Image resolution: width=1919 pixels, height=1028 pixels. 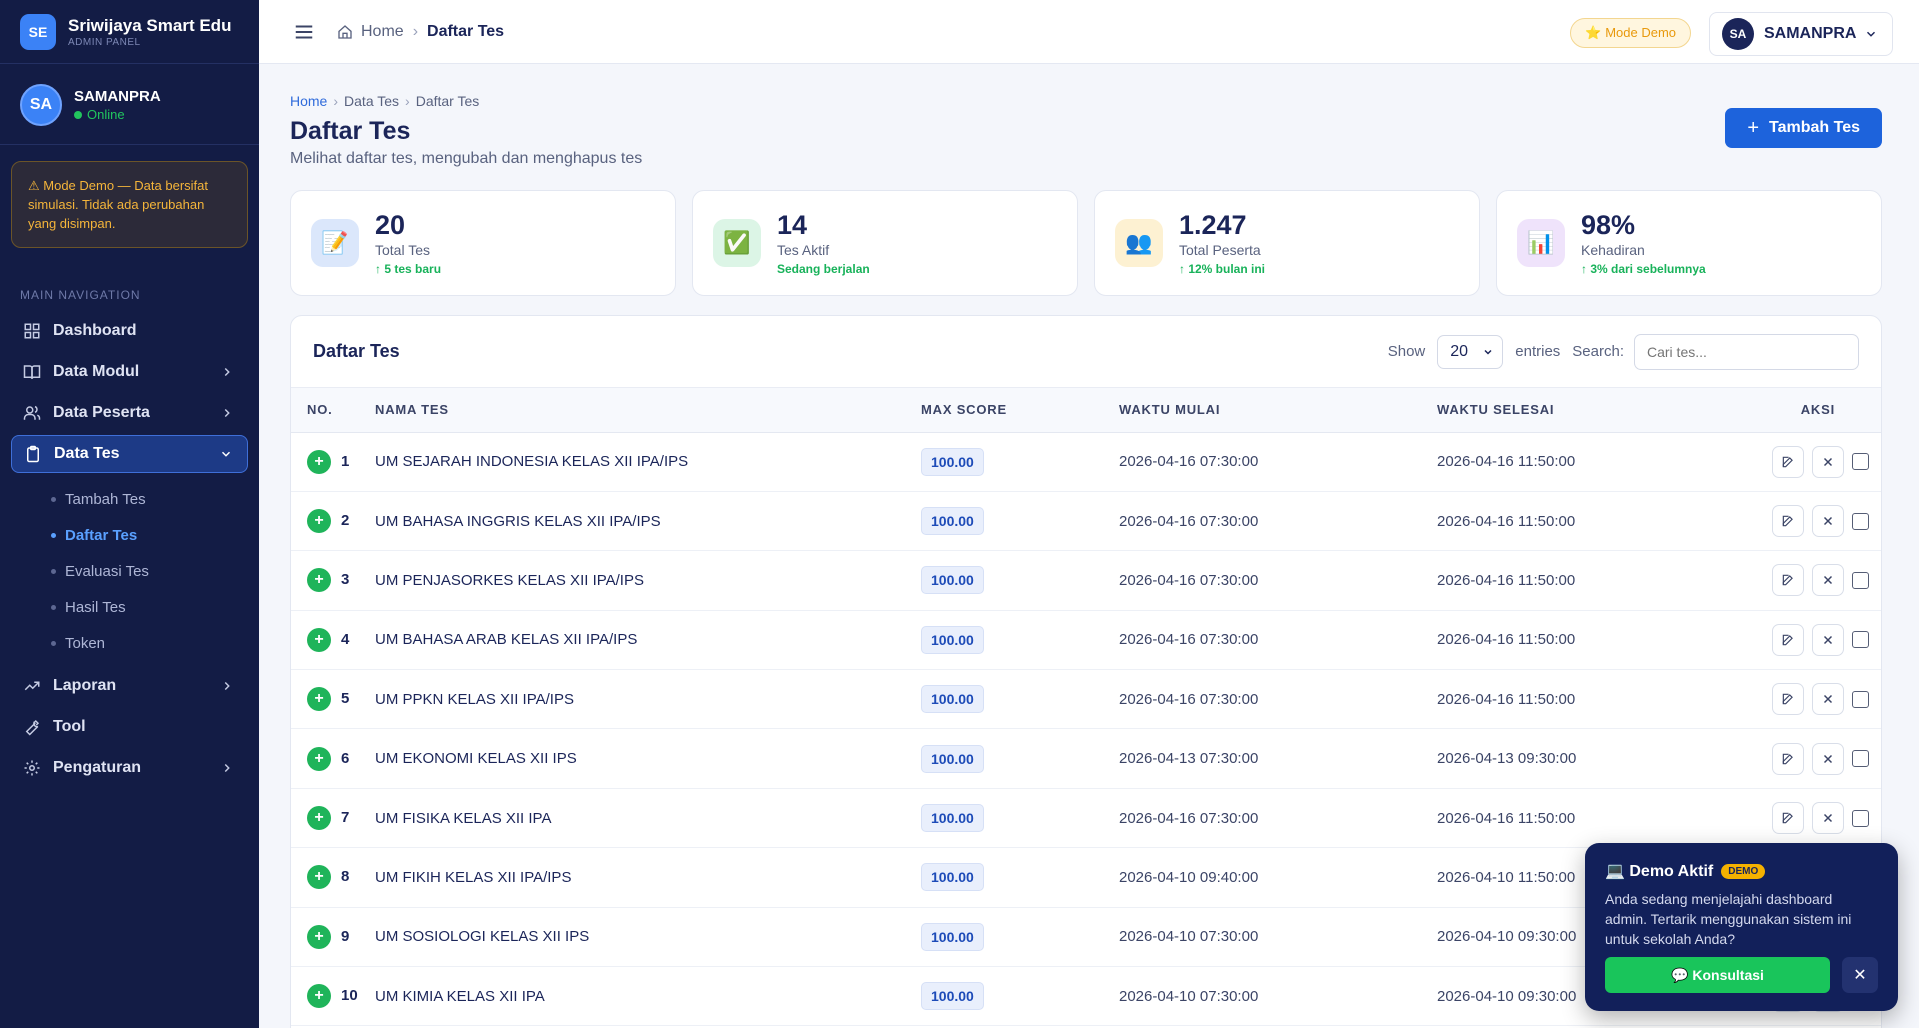 I want to click on col-max-score: MAX SCORE, so click(x=1020, y=410).